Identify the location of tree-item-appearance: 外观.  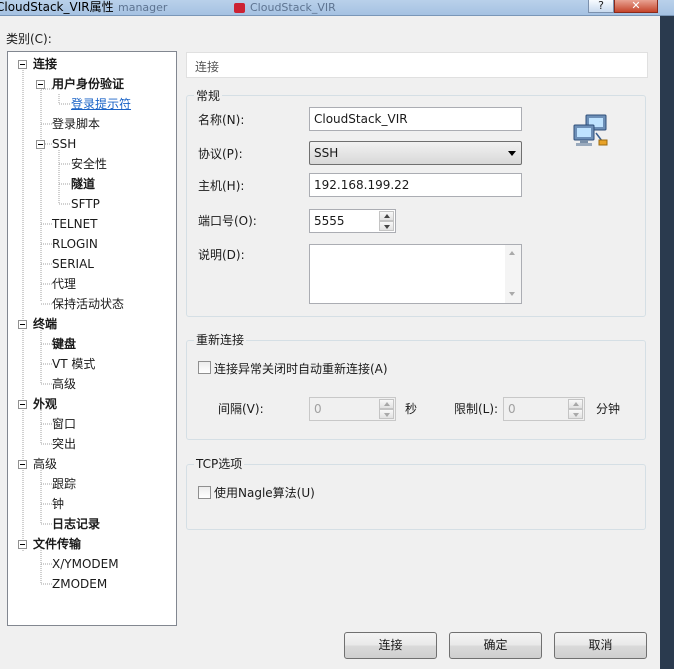
(45, 404).